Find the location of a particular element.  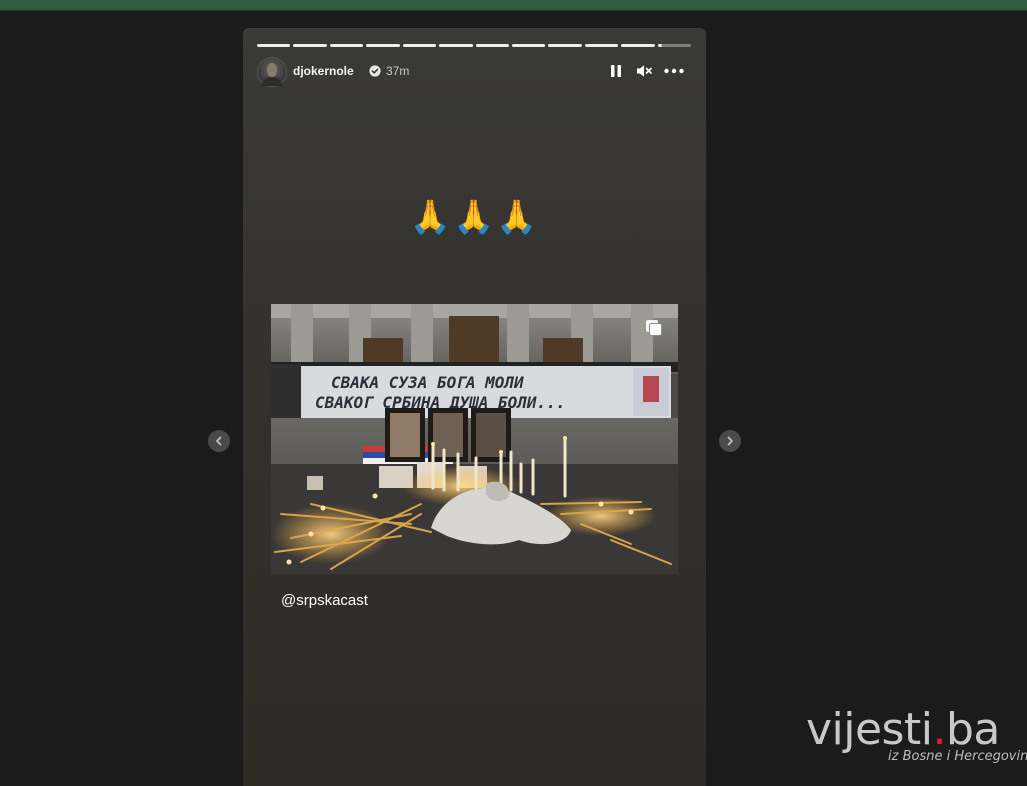

watermark: vijesti.ba iz Bosne i Hercegovine is located at coordinates (916, 734).